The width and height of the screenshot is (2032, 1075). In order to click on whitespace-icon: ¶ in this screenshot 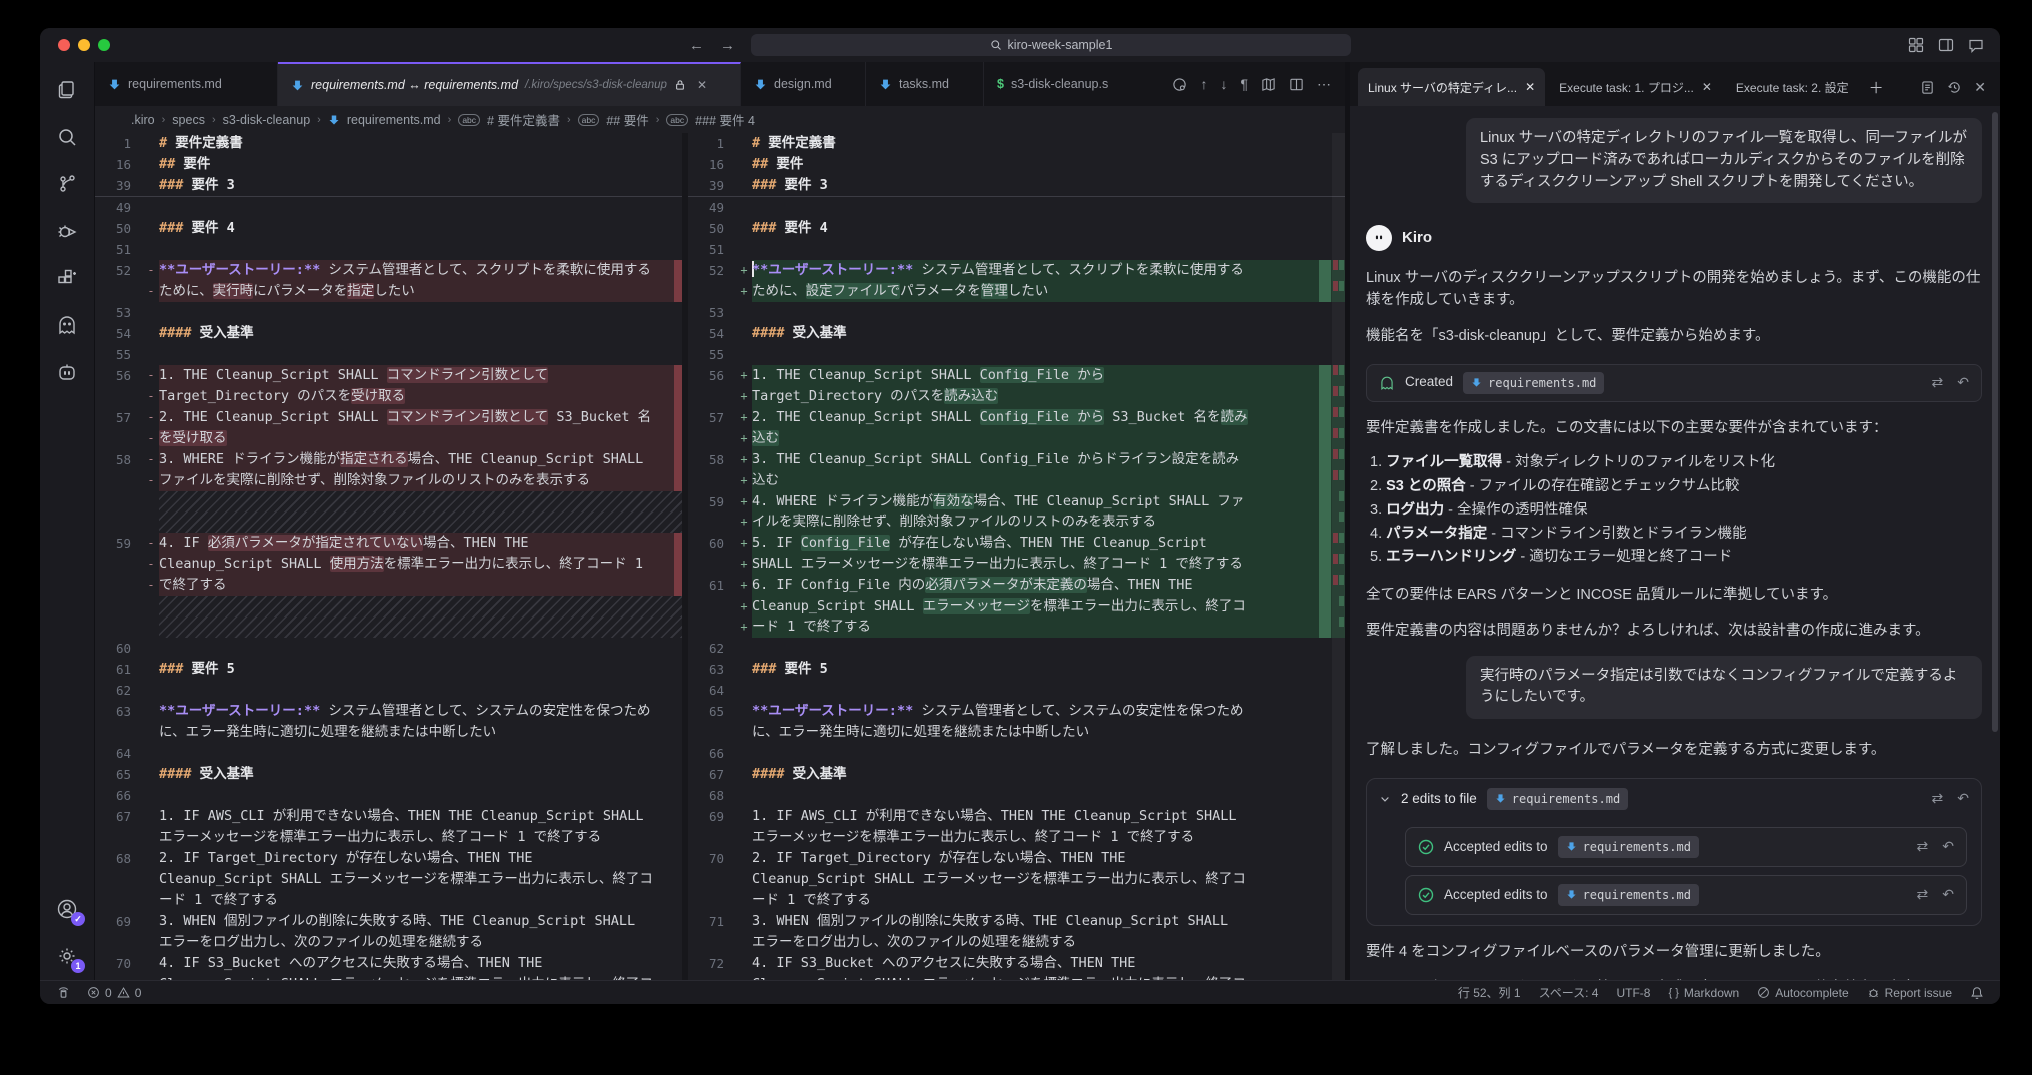, I will do `click(1244, 84)`.